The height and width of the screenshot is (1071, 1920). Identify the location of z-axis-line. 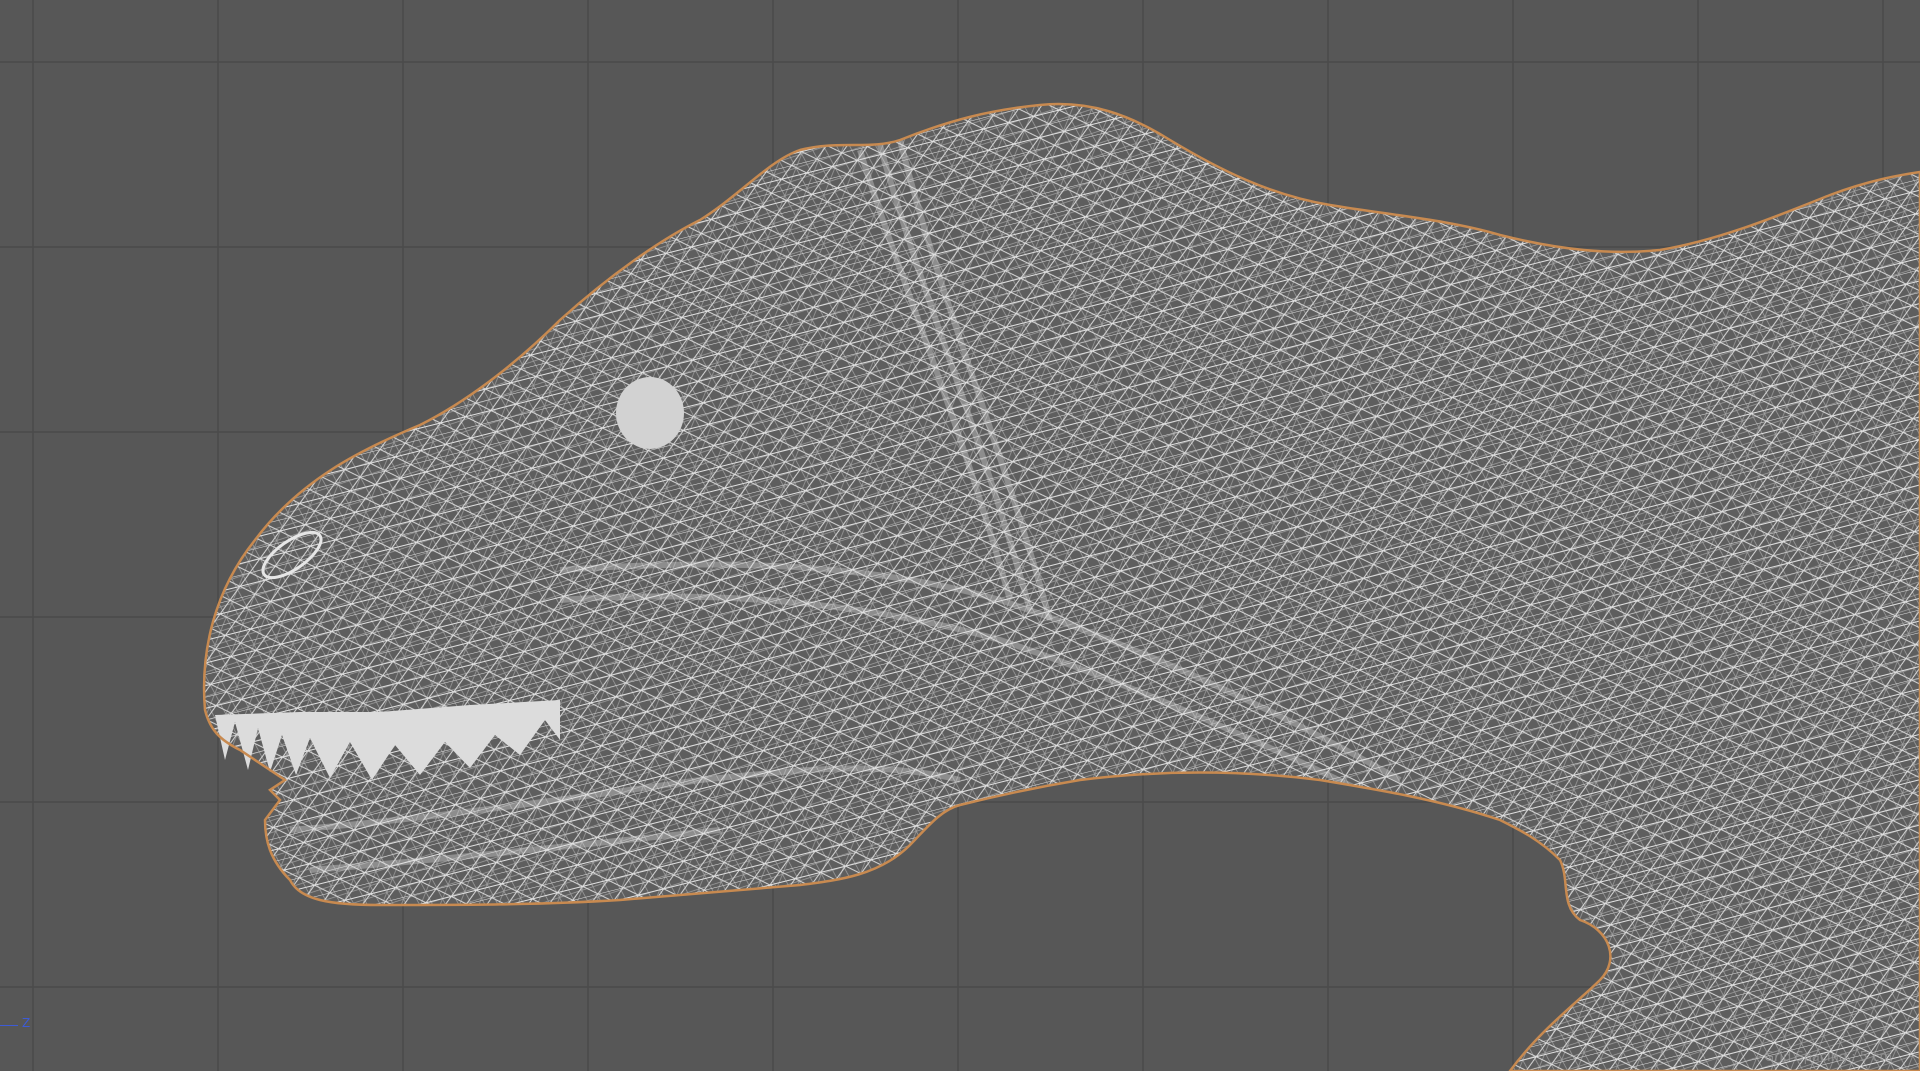
(9, 1025).